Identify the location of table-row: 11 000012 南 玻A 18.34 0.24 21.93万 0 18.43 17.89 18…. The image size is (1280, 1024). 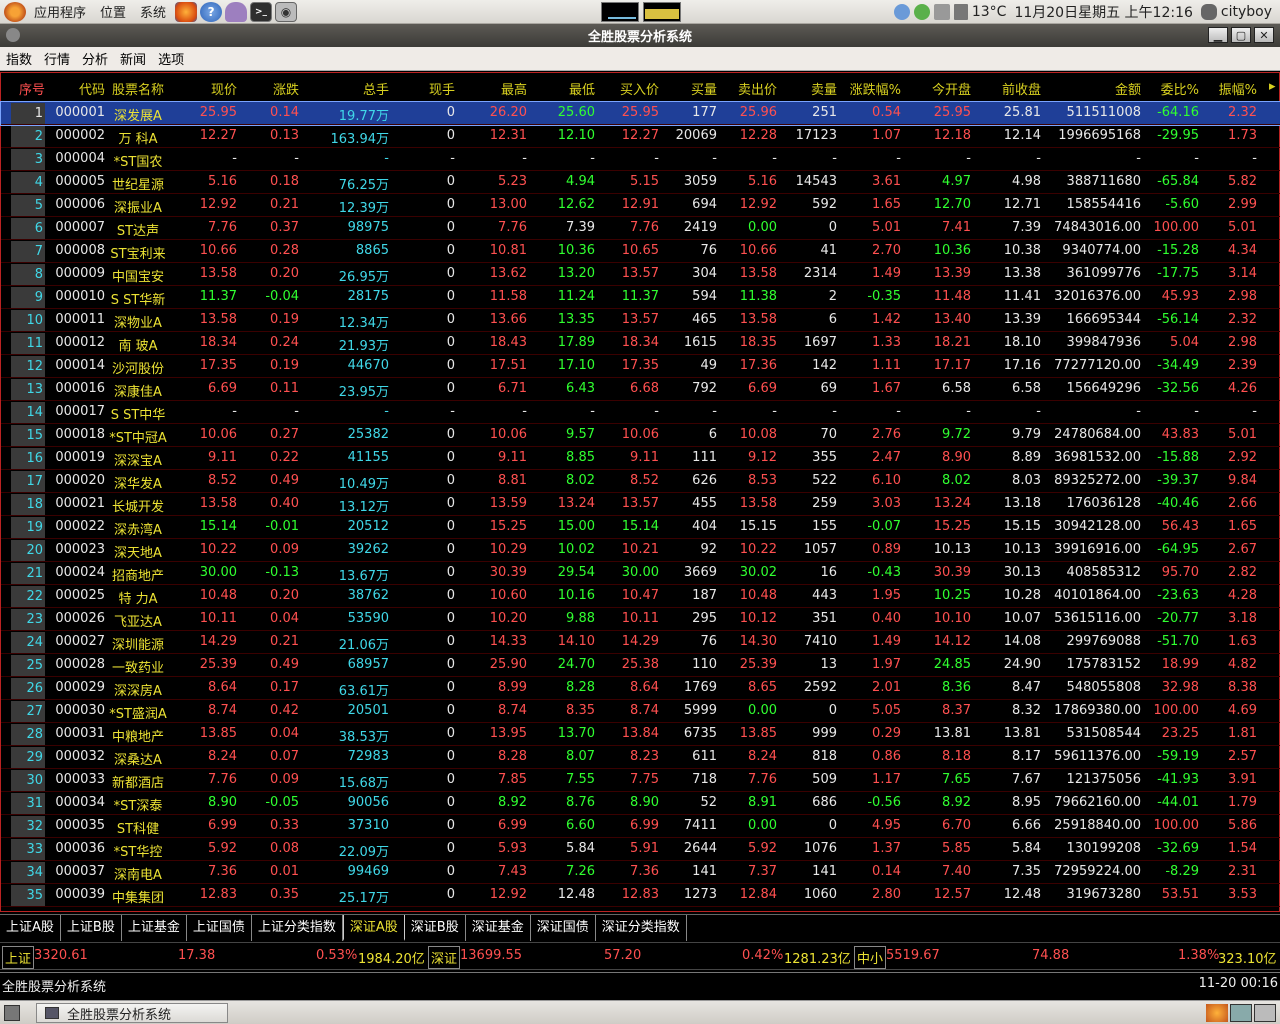
(640, 343).